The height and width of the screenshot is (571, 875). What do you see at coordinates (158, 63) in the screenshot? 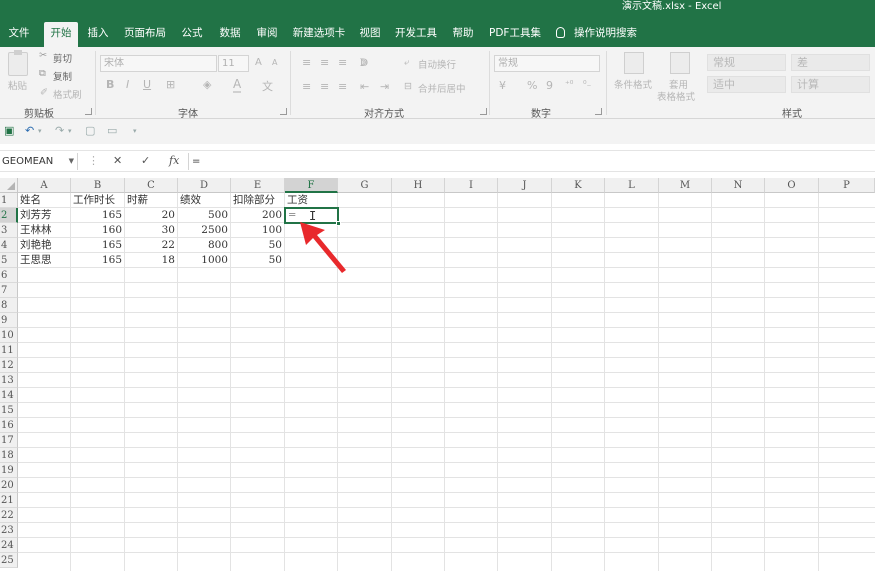
I see `font-name-select: 宋体` at bounding box center [158, 63].